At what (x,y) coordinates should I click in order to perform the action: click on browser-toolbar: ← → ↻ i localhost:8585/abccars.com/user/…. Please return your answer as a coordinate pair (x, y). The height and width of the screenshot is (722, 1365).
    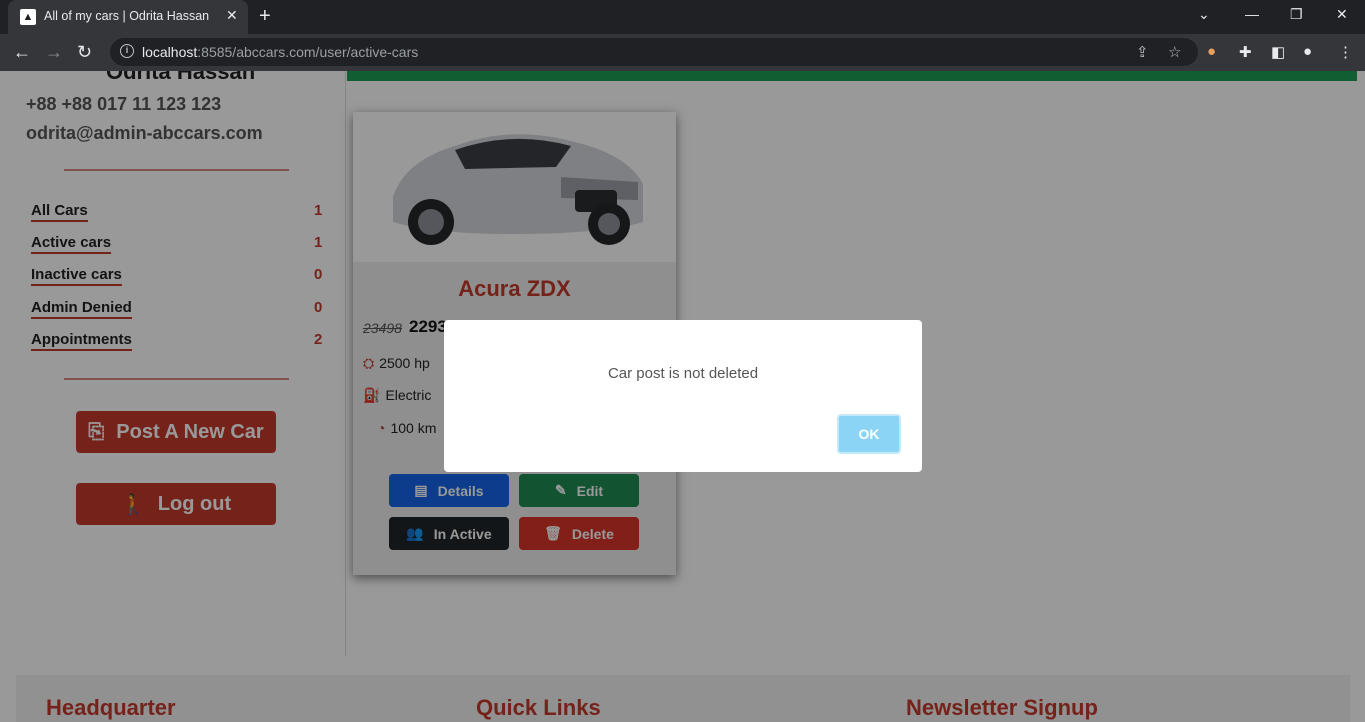
    Looking at the image, I should click on (682, 52).